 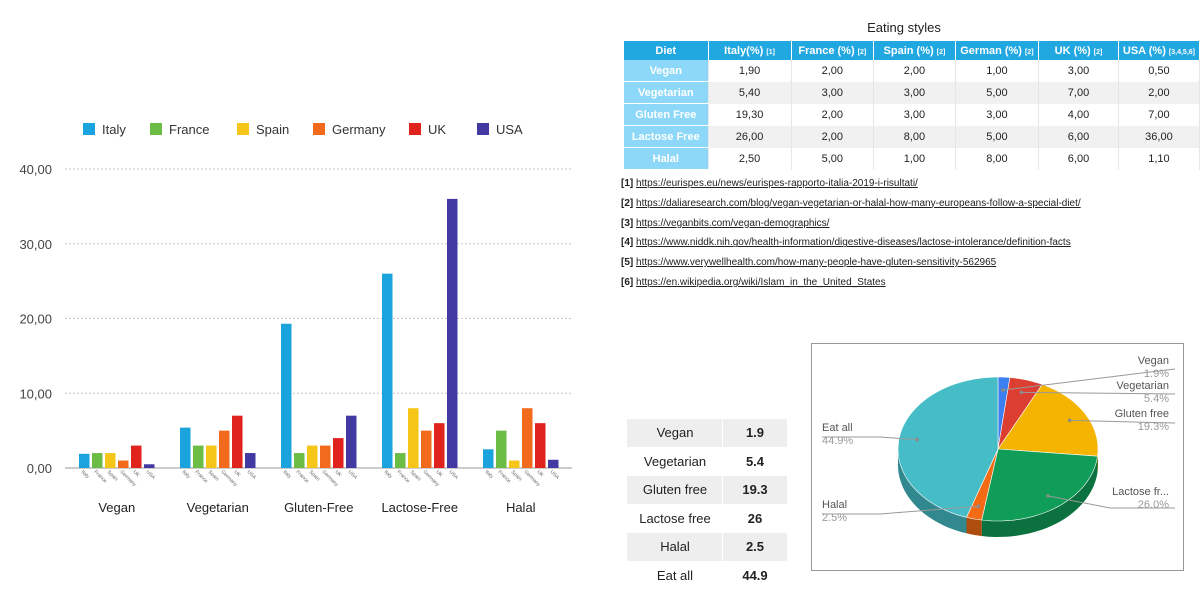 I want to click on pie-label-percent: 2.5%, so click(x=834, y=518).